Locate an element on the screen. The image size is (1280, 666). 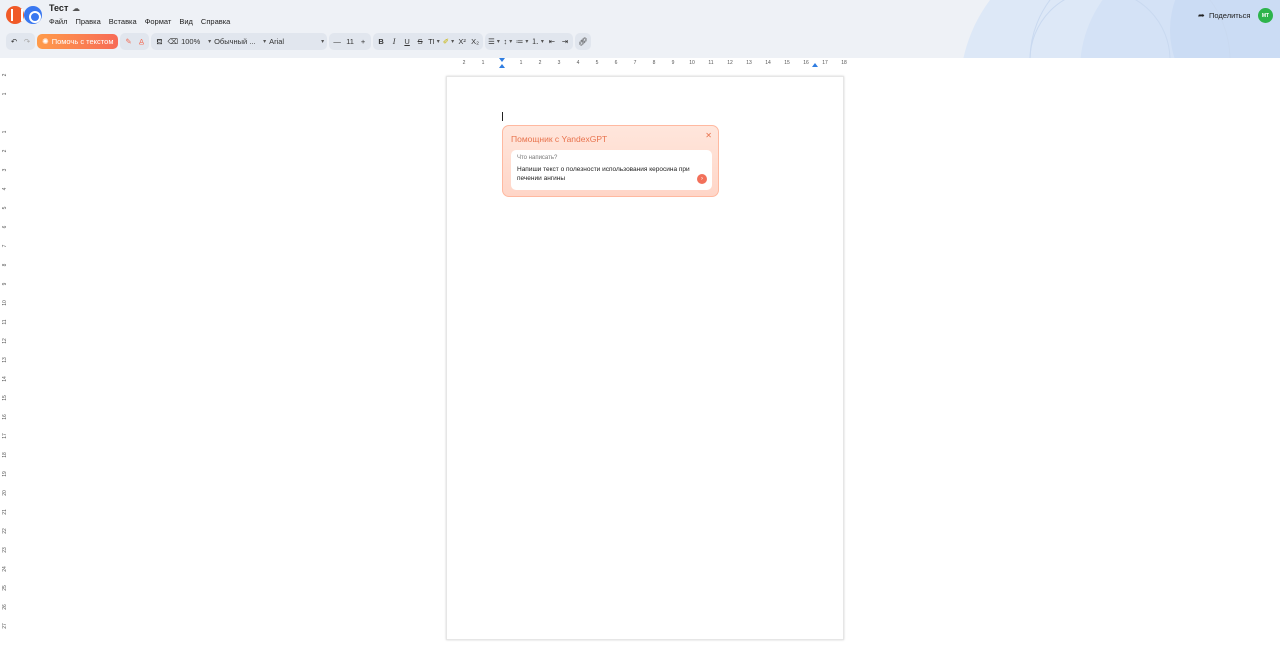
ruler-label: 9 is located at coordinates (5, 284).